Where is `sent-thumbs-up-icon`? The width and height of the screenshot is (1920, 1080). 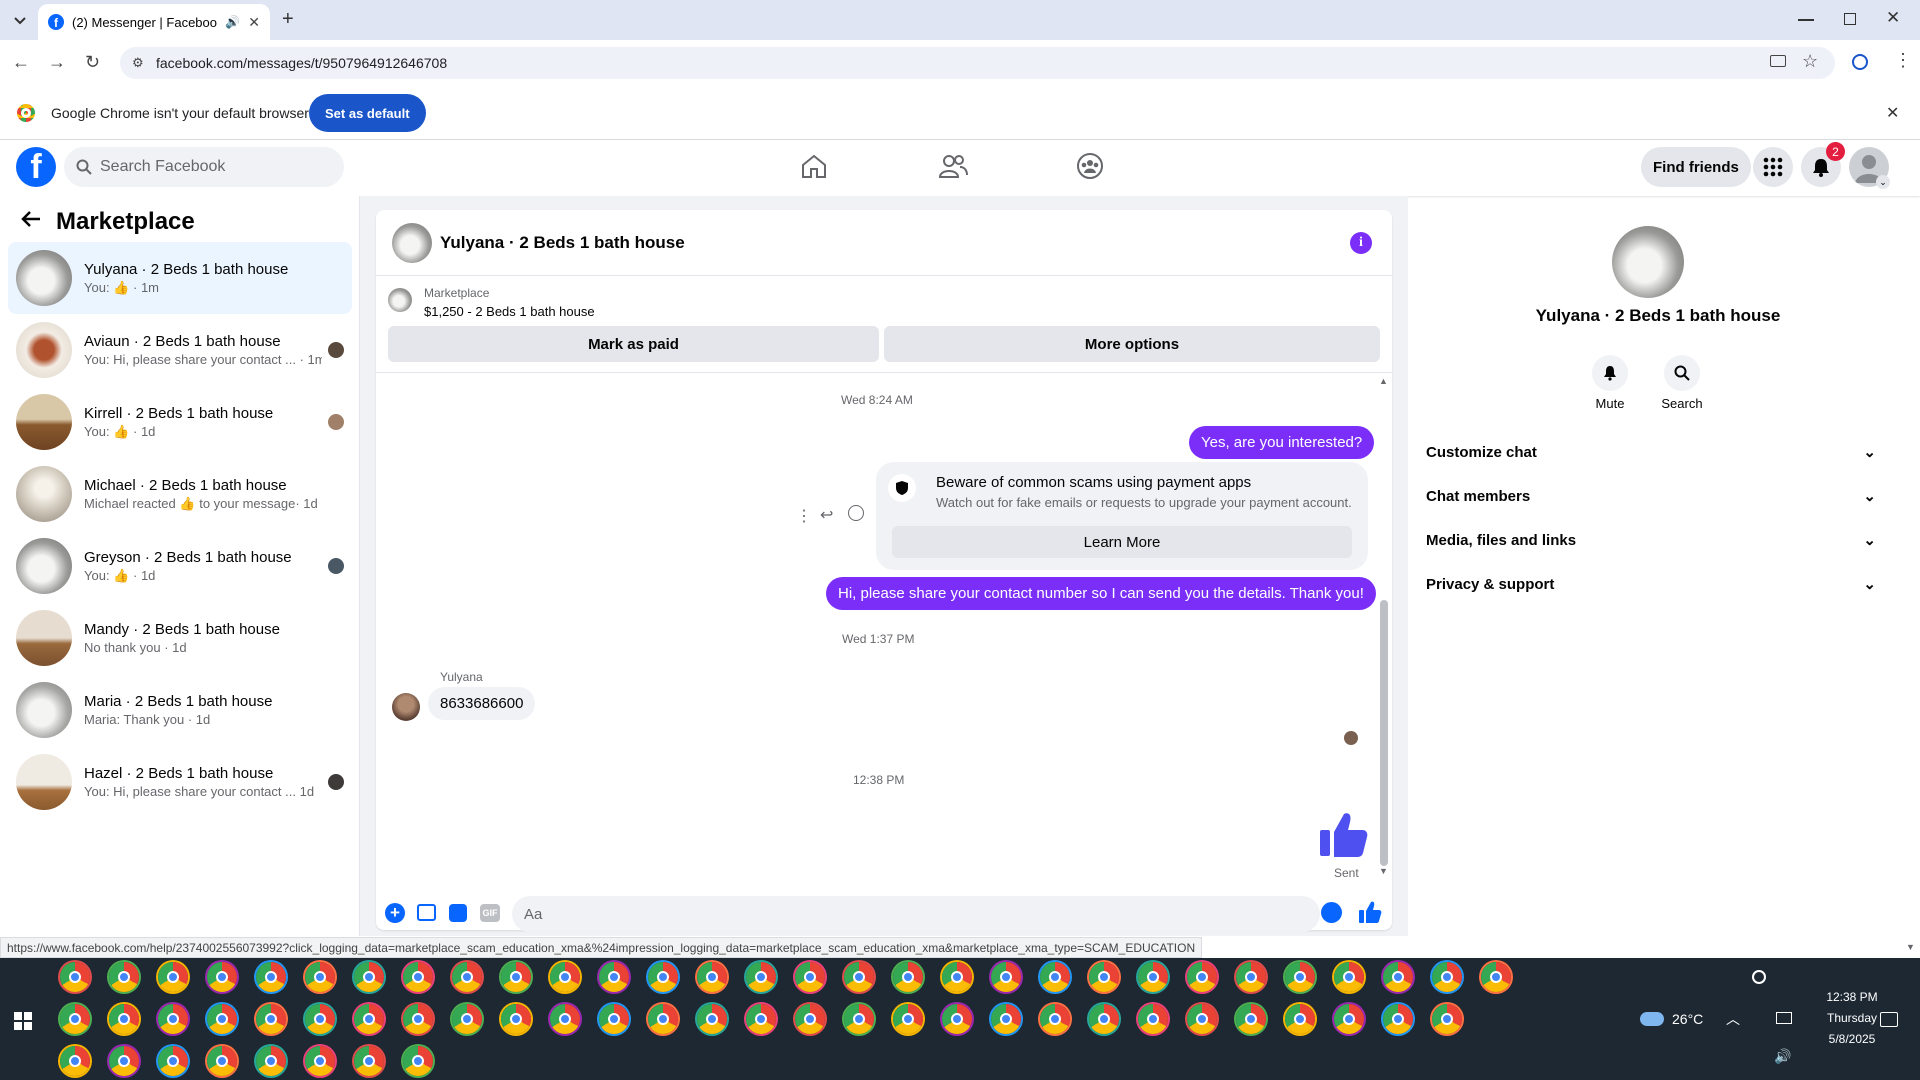 sent-thumbs-up-icon is located at coordinates (1344, 834).